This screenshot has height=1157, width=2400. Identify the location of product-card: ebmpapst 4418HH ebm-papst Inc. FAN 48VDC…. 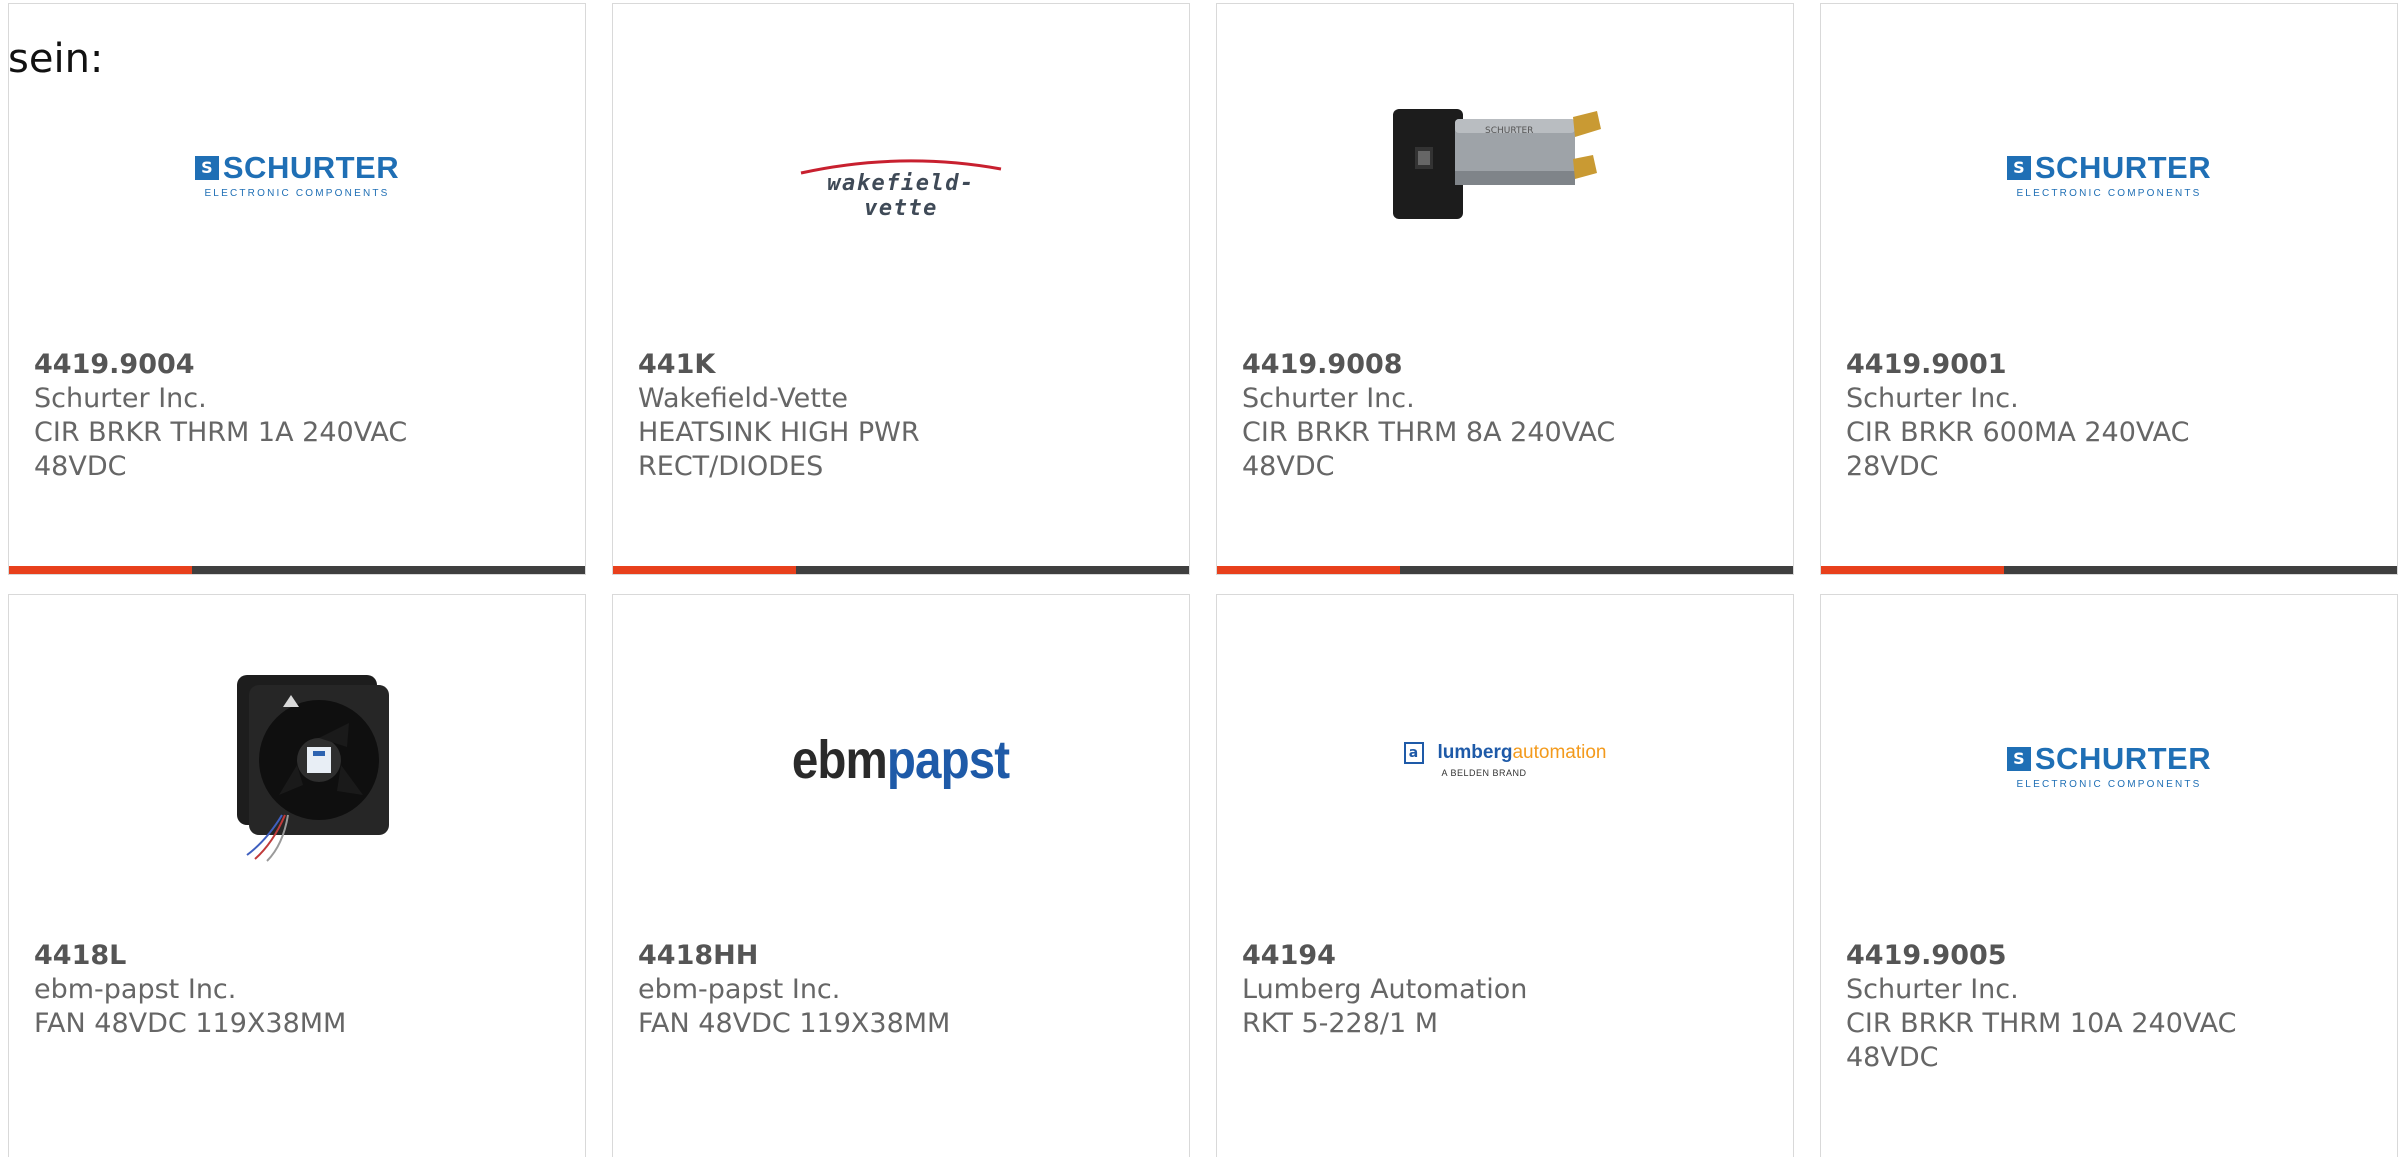
(901, 875).